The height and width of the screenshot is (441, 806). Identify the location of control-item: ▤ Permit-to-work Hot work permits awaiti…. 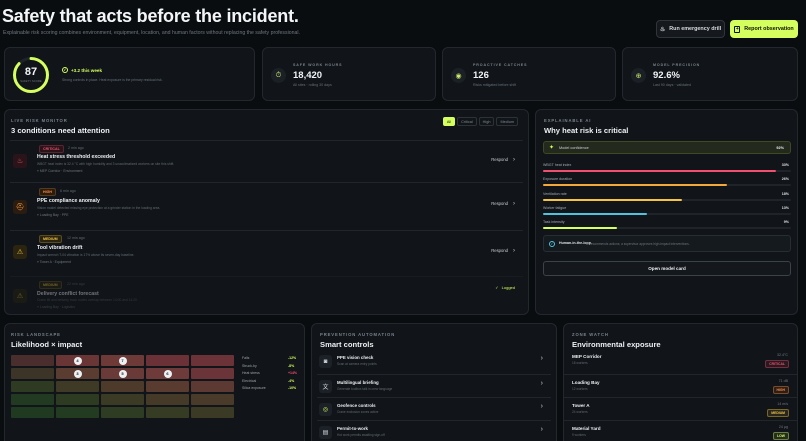
(434, 430).